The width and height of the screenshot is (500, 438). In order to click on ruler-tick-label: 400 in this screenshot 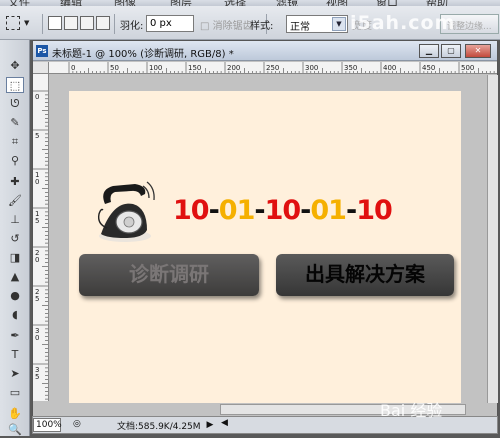, I will do `click(389, 68)`.